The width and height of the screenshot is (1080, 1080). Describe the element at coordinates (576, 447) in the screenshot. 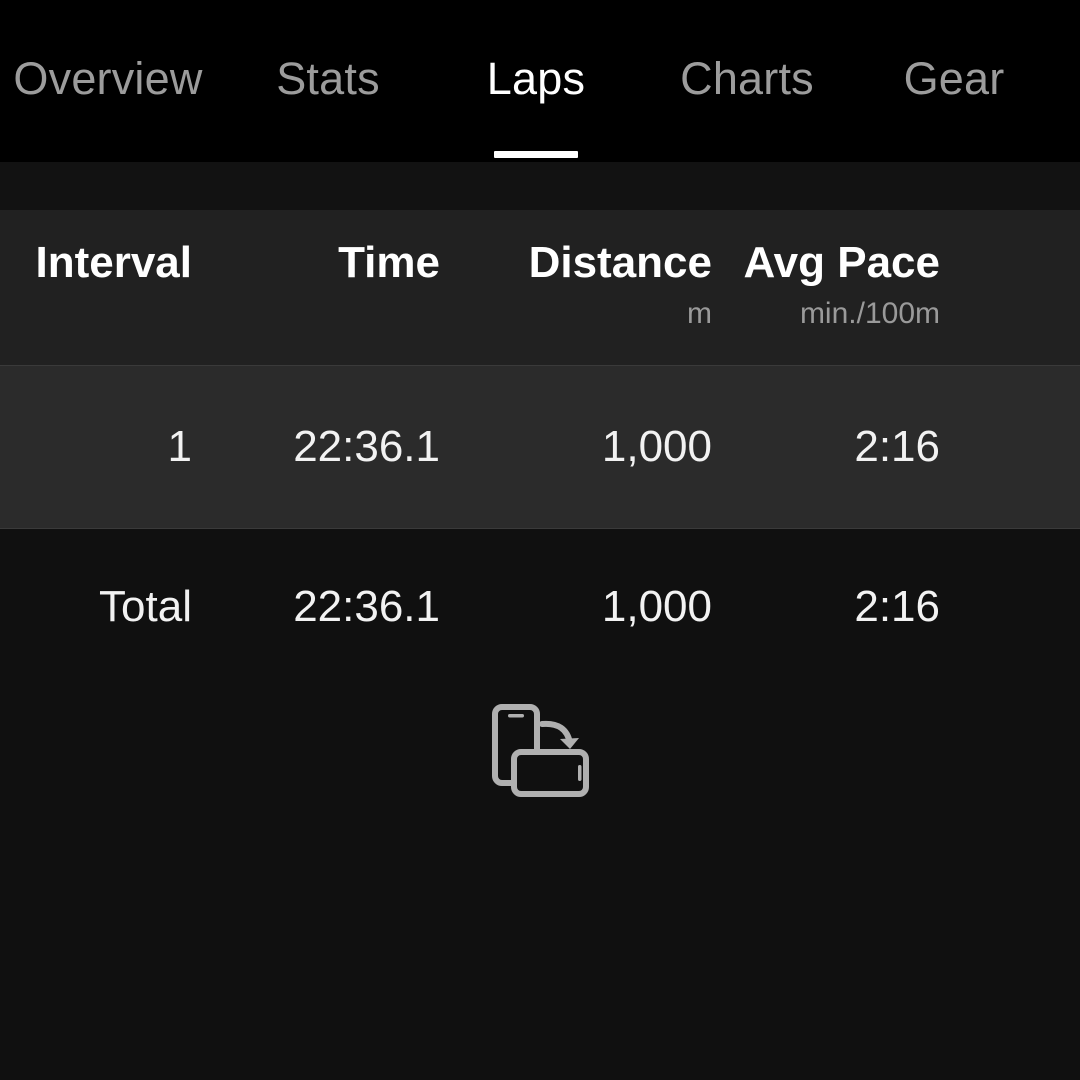

I see `cell-distance: 1,000` at that location.